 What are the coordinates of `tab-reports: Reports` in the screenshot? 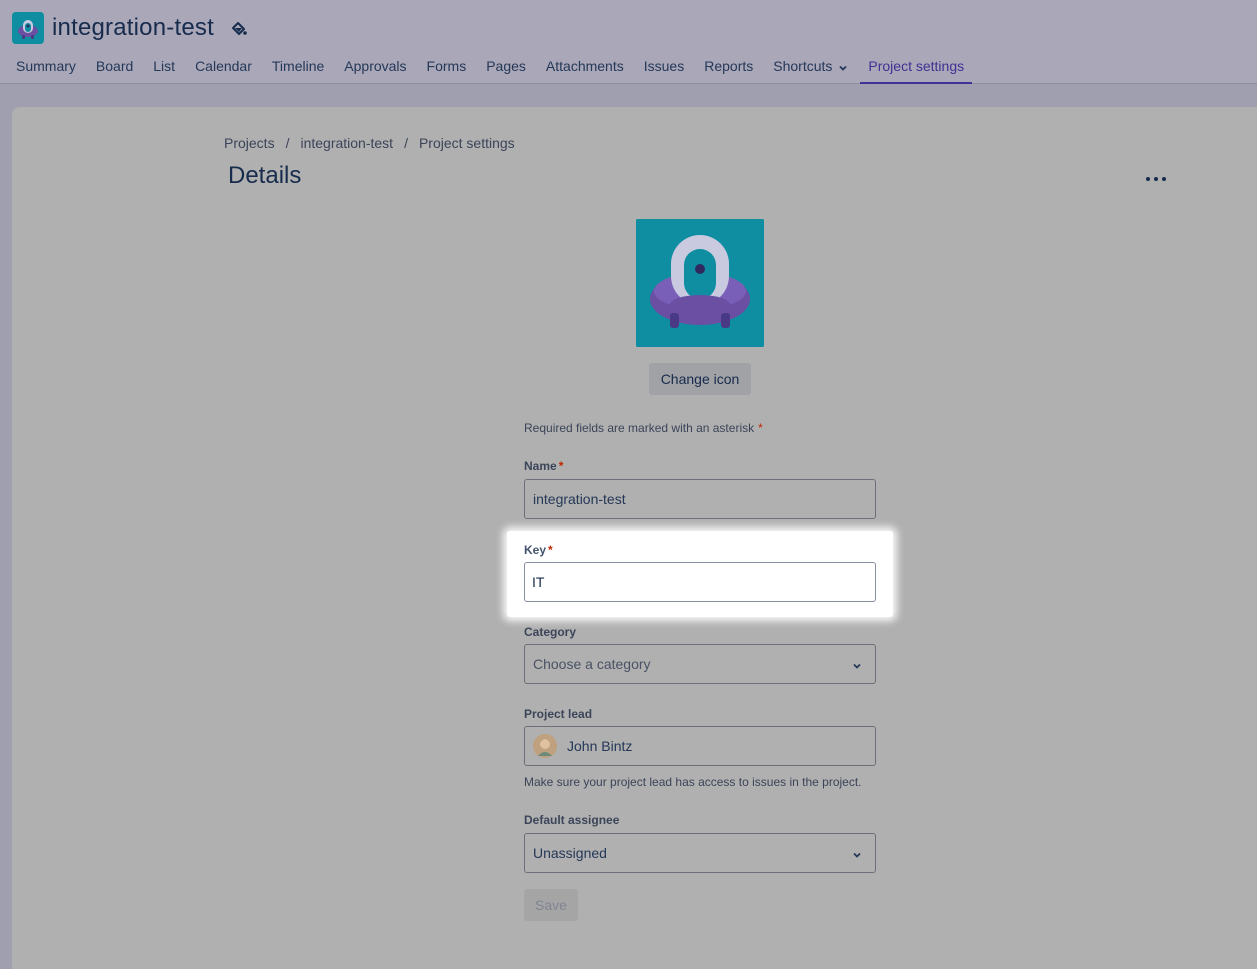 It's located at (728, 68).